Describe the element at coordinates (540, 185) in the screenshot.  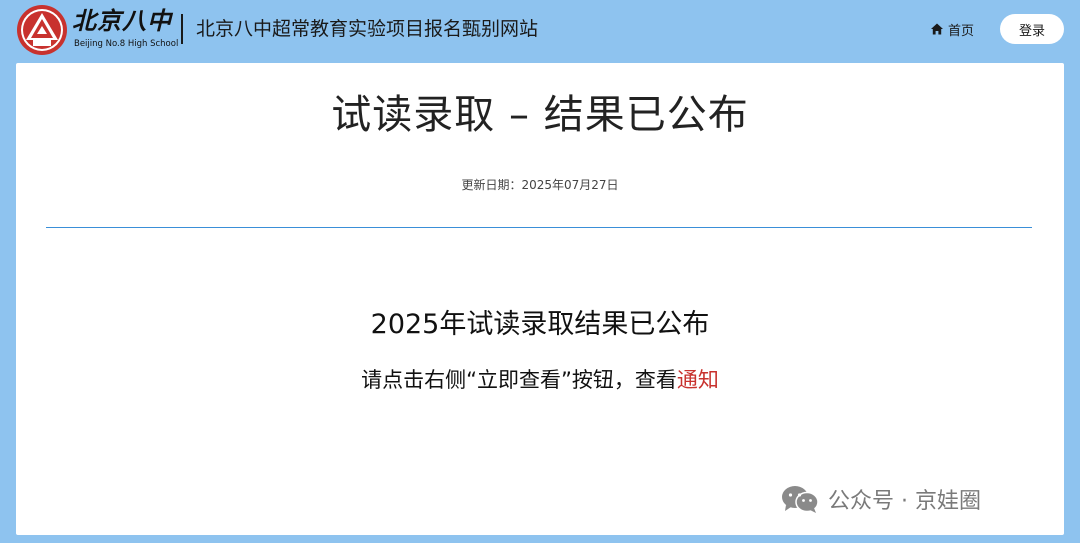
I see `update-date: 更新日期：2025年07月27日` at that location.